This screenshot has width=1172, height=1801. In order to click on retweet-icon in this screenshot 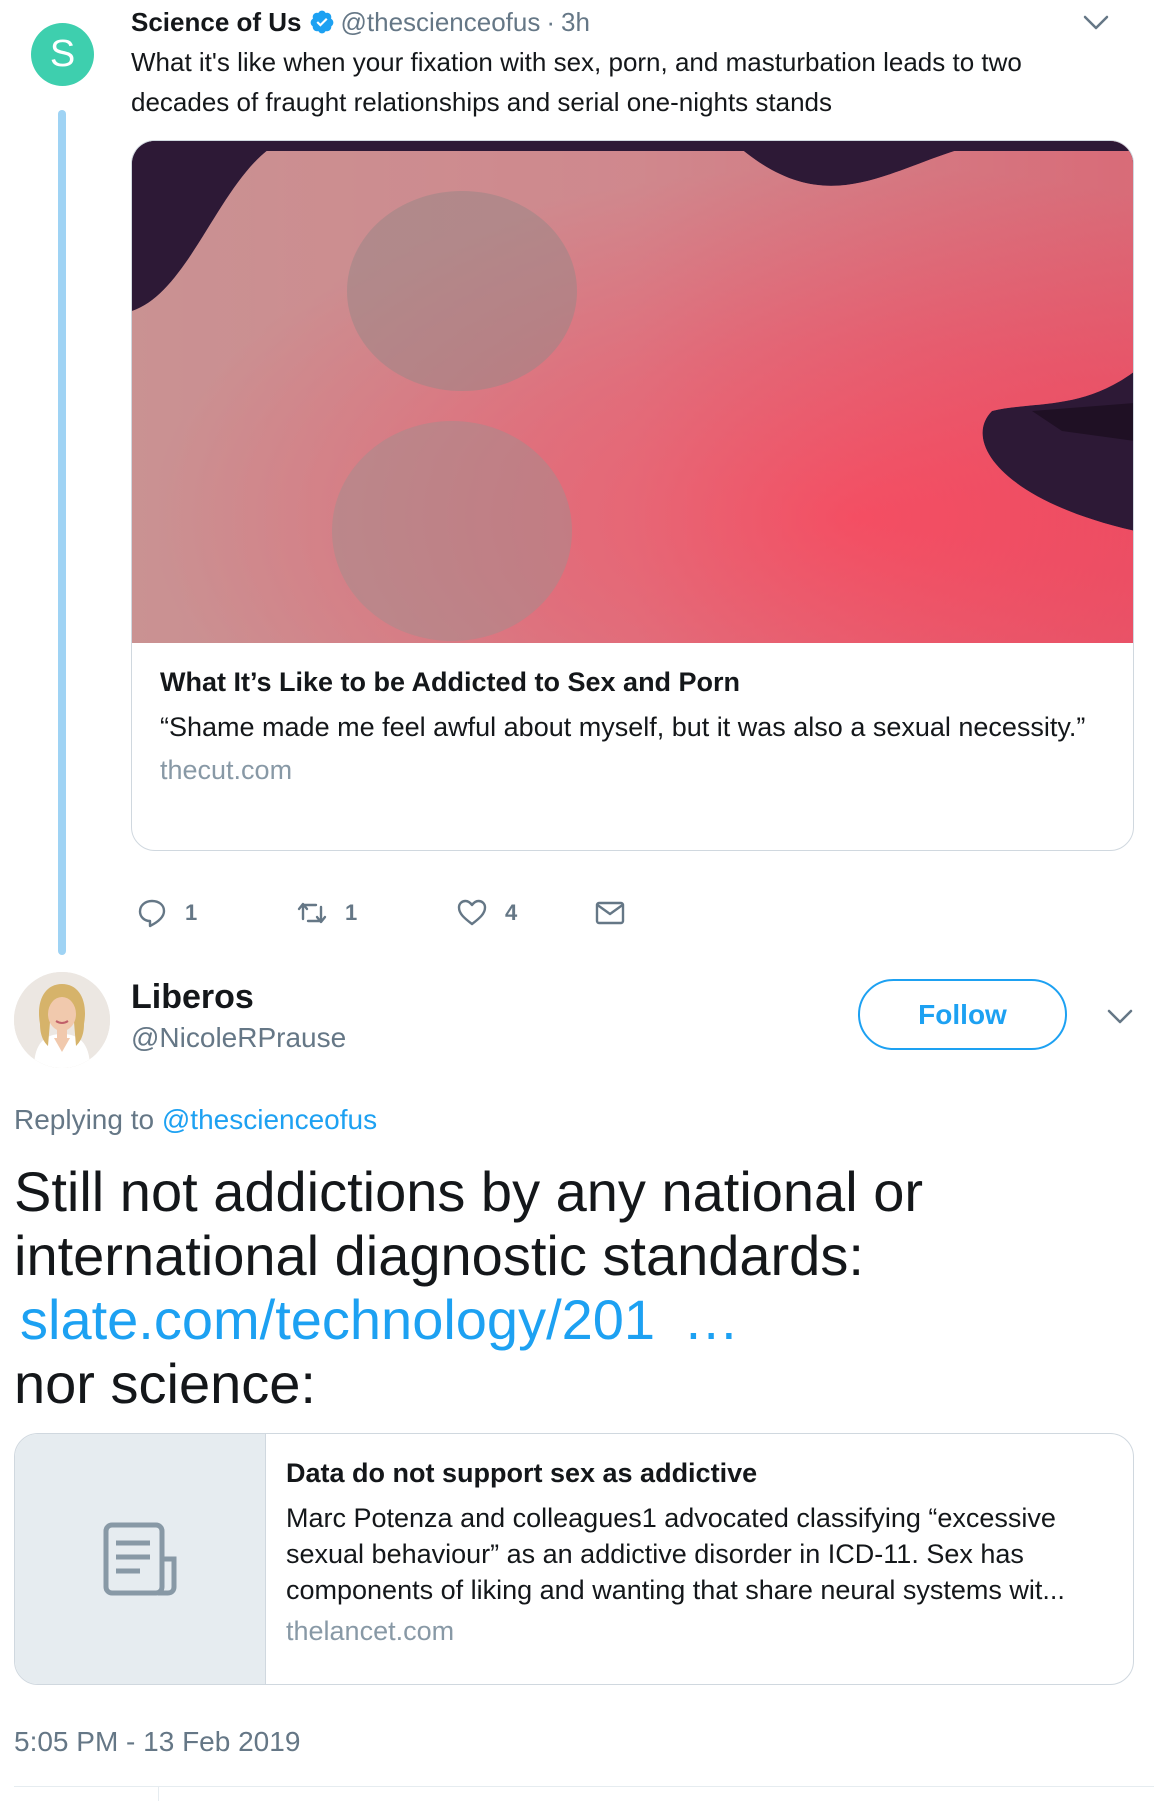, I will do `click(312, 913)`.